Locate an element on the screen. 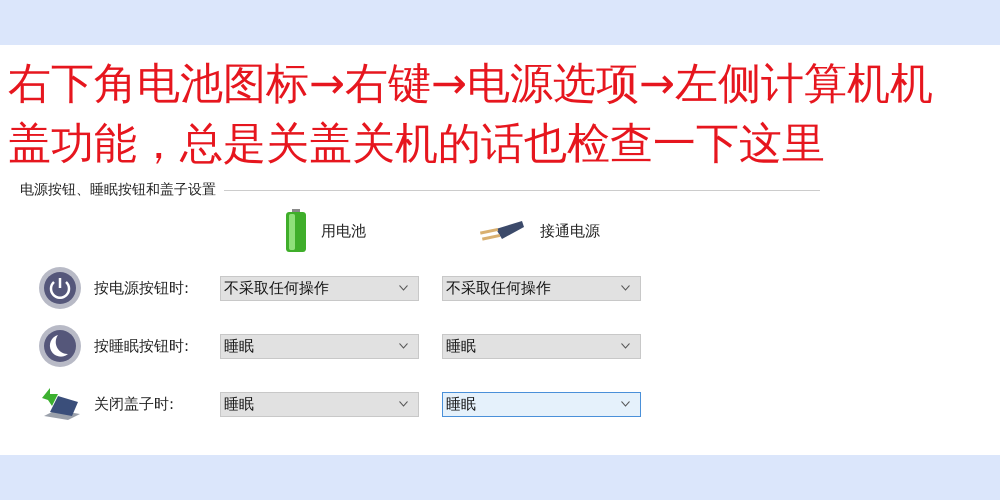 This screenshot has width=1000, height=500. column-label: 接通电源 is located at coordinates (570, 231).